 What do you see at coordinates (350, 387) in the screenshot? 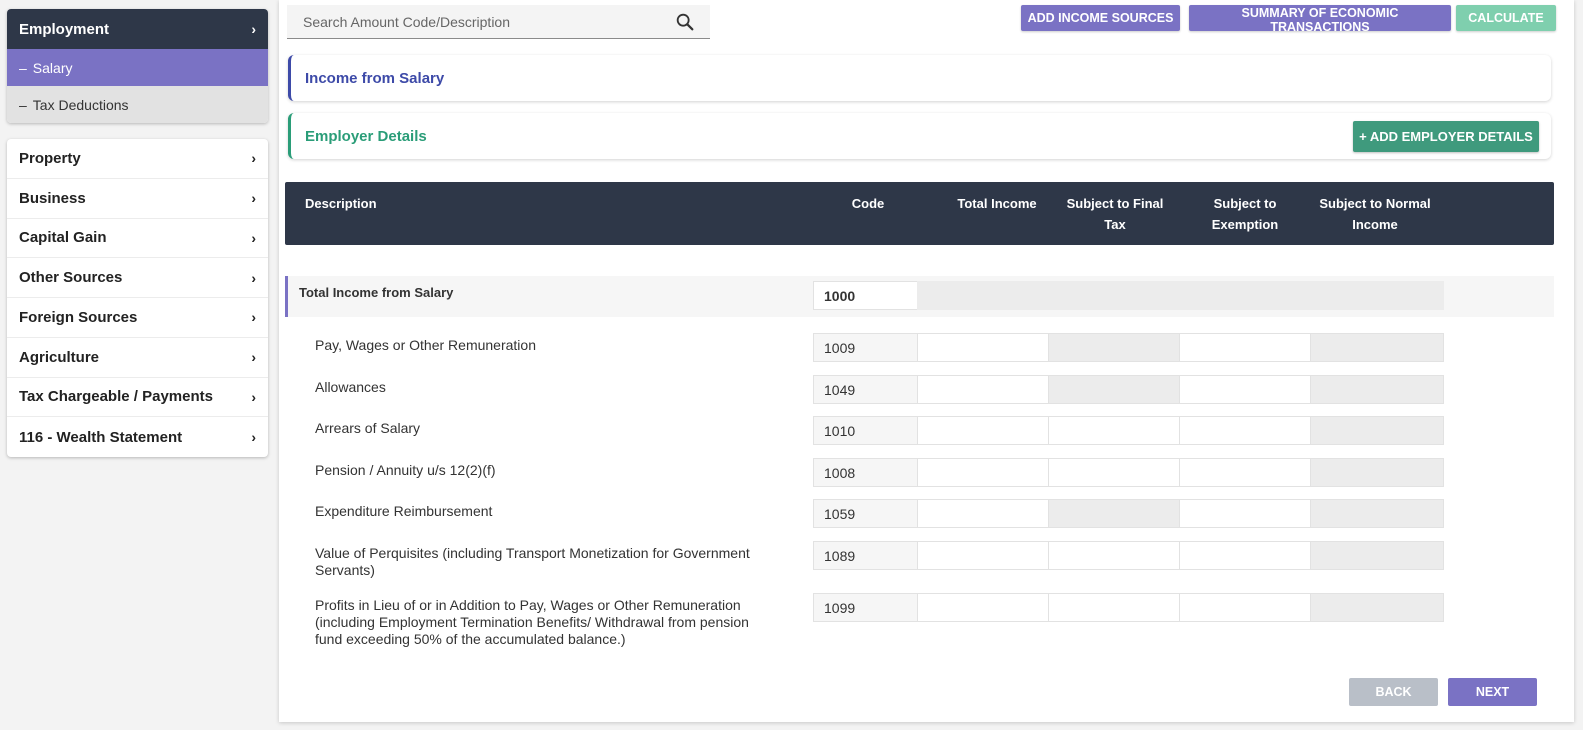
I see `row-description: Allowances` at bounding box center [350, 387].